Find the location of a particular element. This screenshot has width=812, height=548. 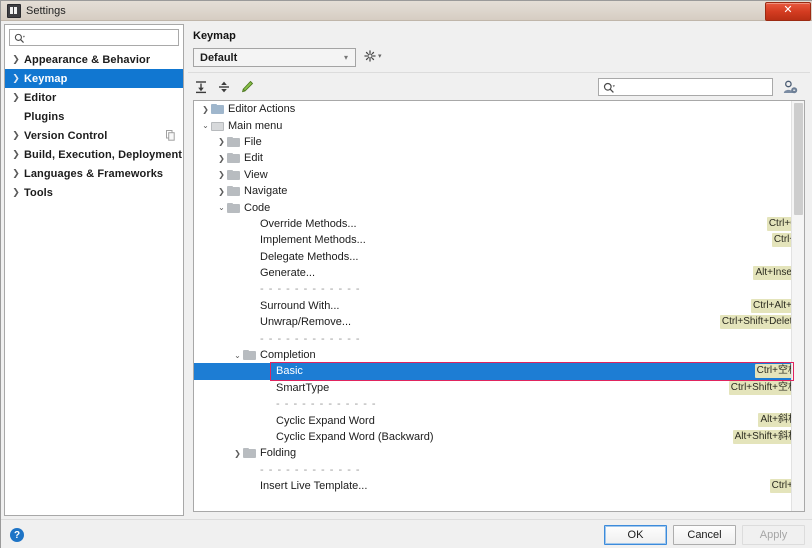

scrollbar-thumb is located at coordinates (798, 159).